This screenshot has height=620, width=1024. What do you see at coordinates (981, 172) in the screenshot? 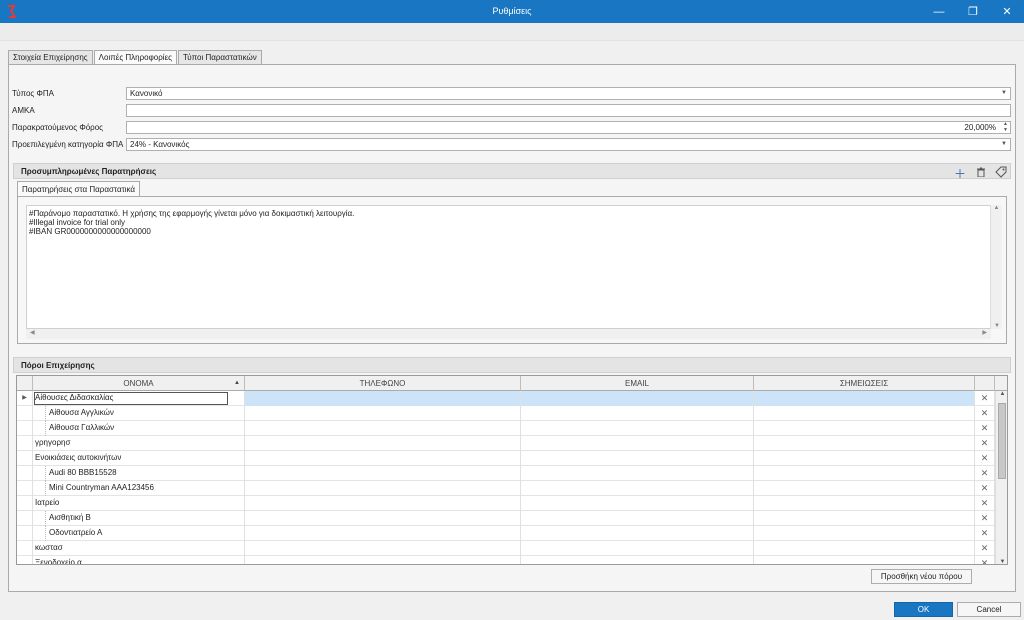
I see `trash-icon` at bounding box center [981, 172].